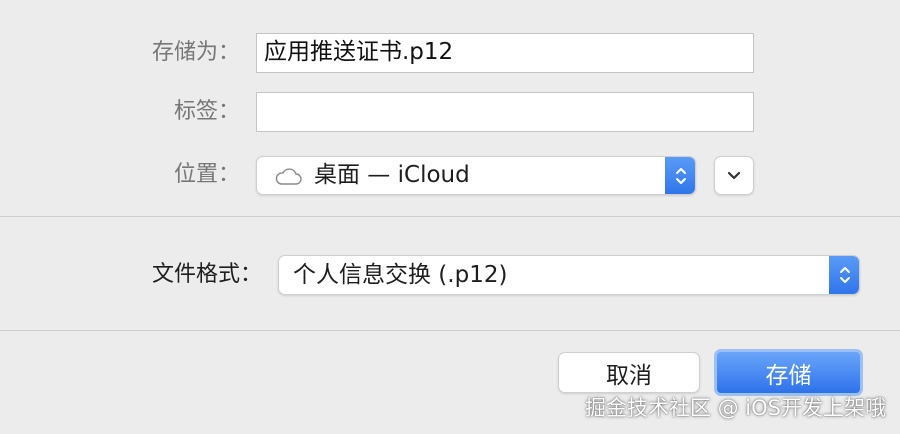  I want to click on expand-browser-button, so click(734, 175).